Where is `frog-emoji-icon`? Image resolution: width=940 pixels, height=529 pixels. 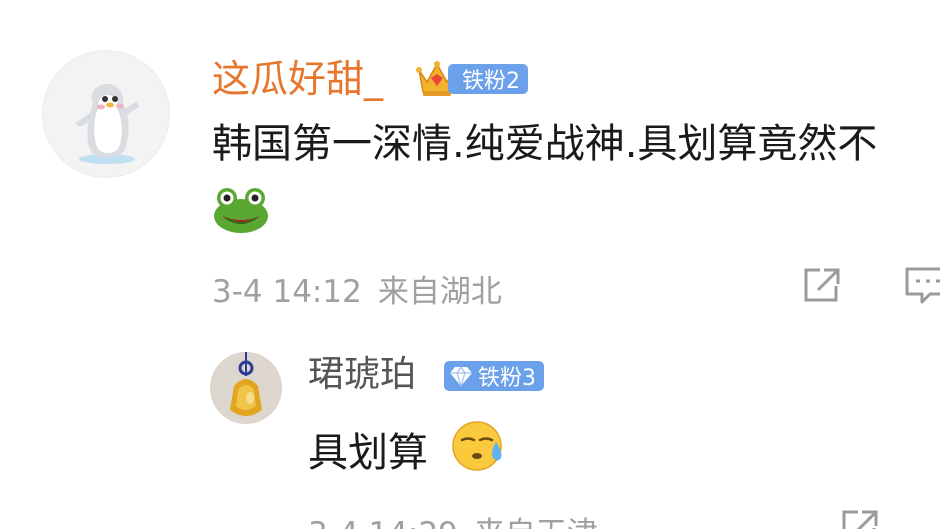
frog-emoji-icon is located at coordinates (241, 210).